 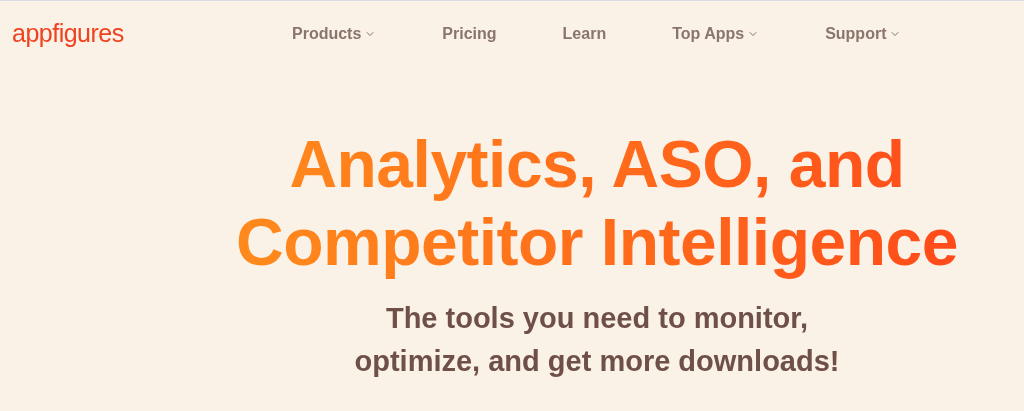 What do you see at coordinates (597, 340) in the screenshot?
I see `subtitle: The tools you need to monitor, optimize, and get more downloads!` at bounding box center [597, 340].